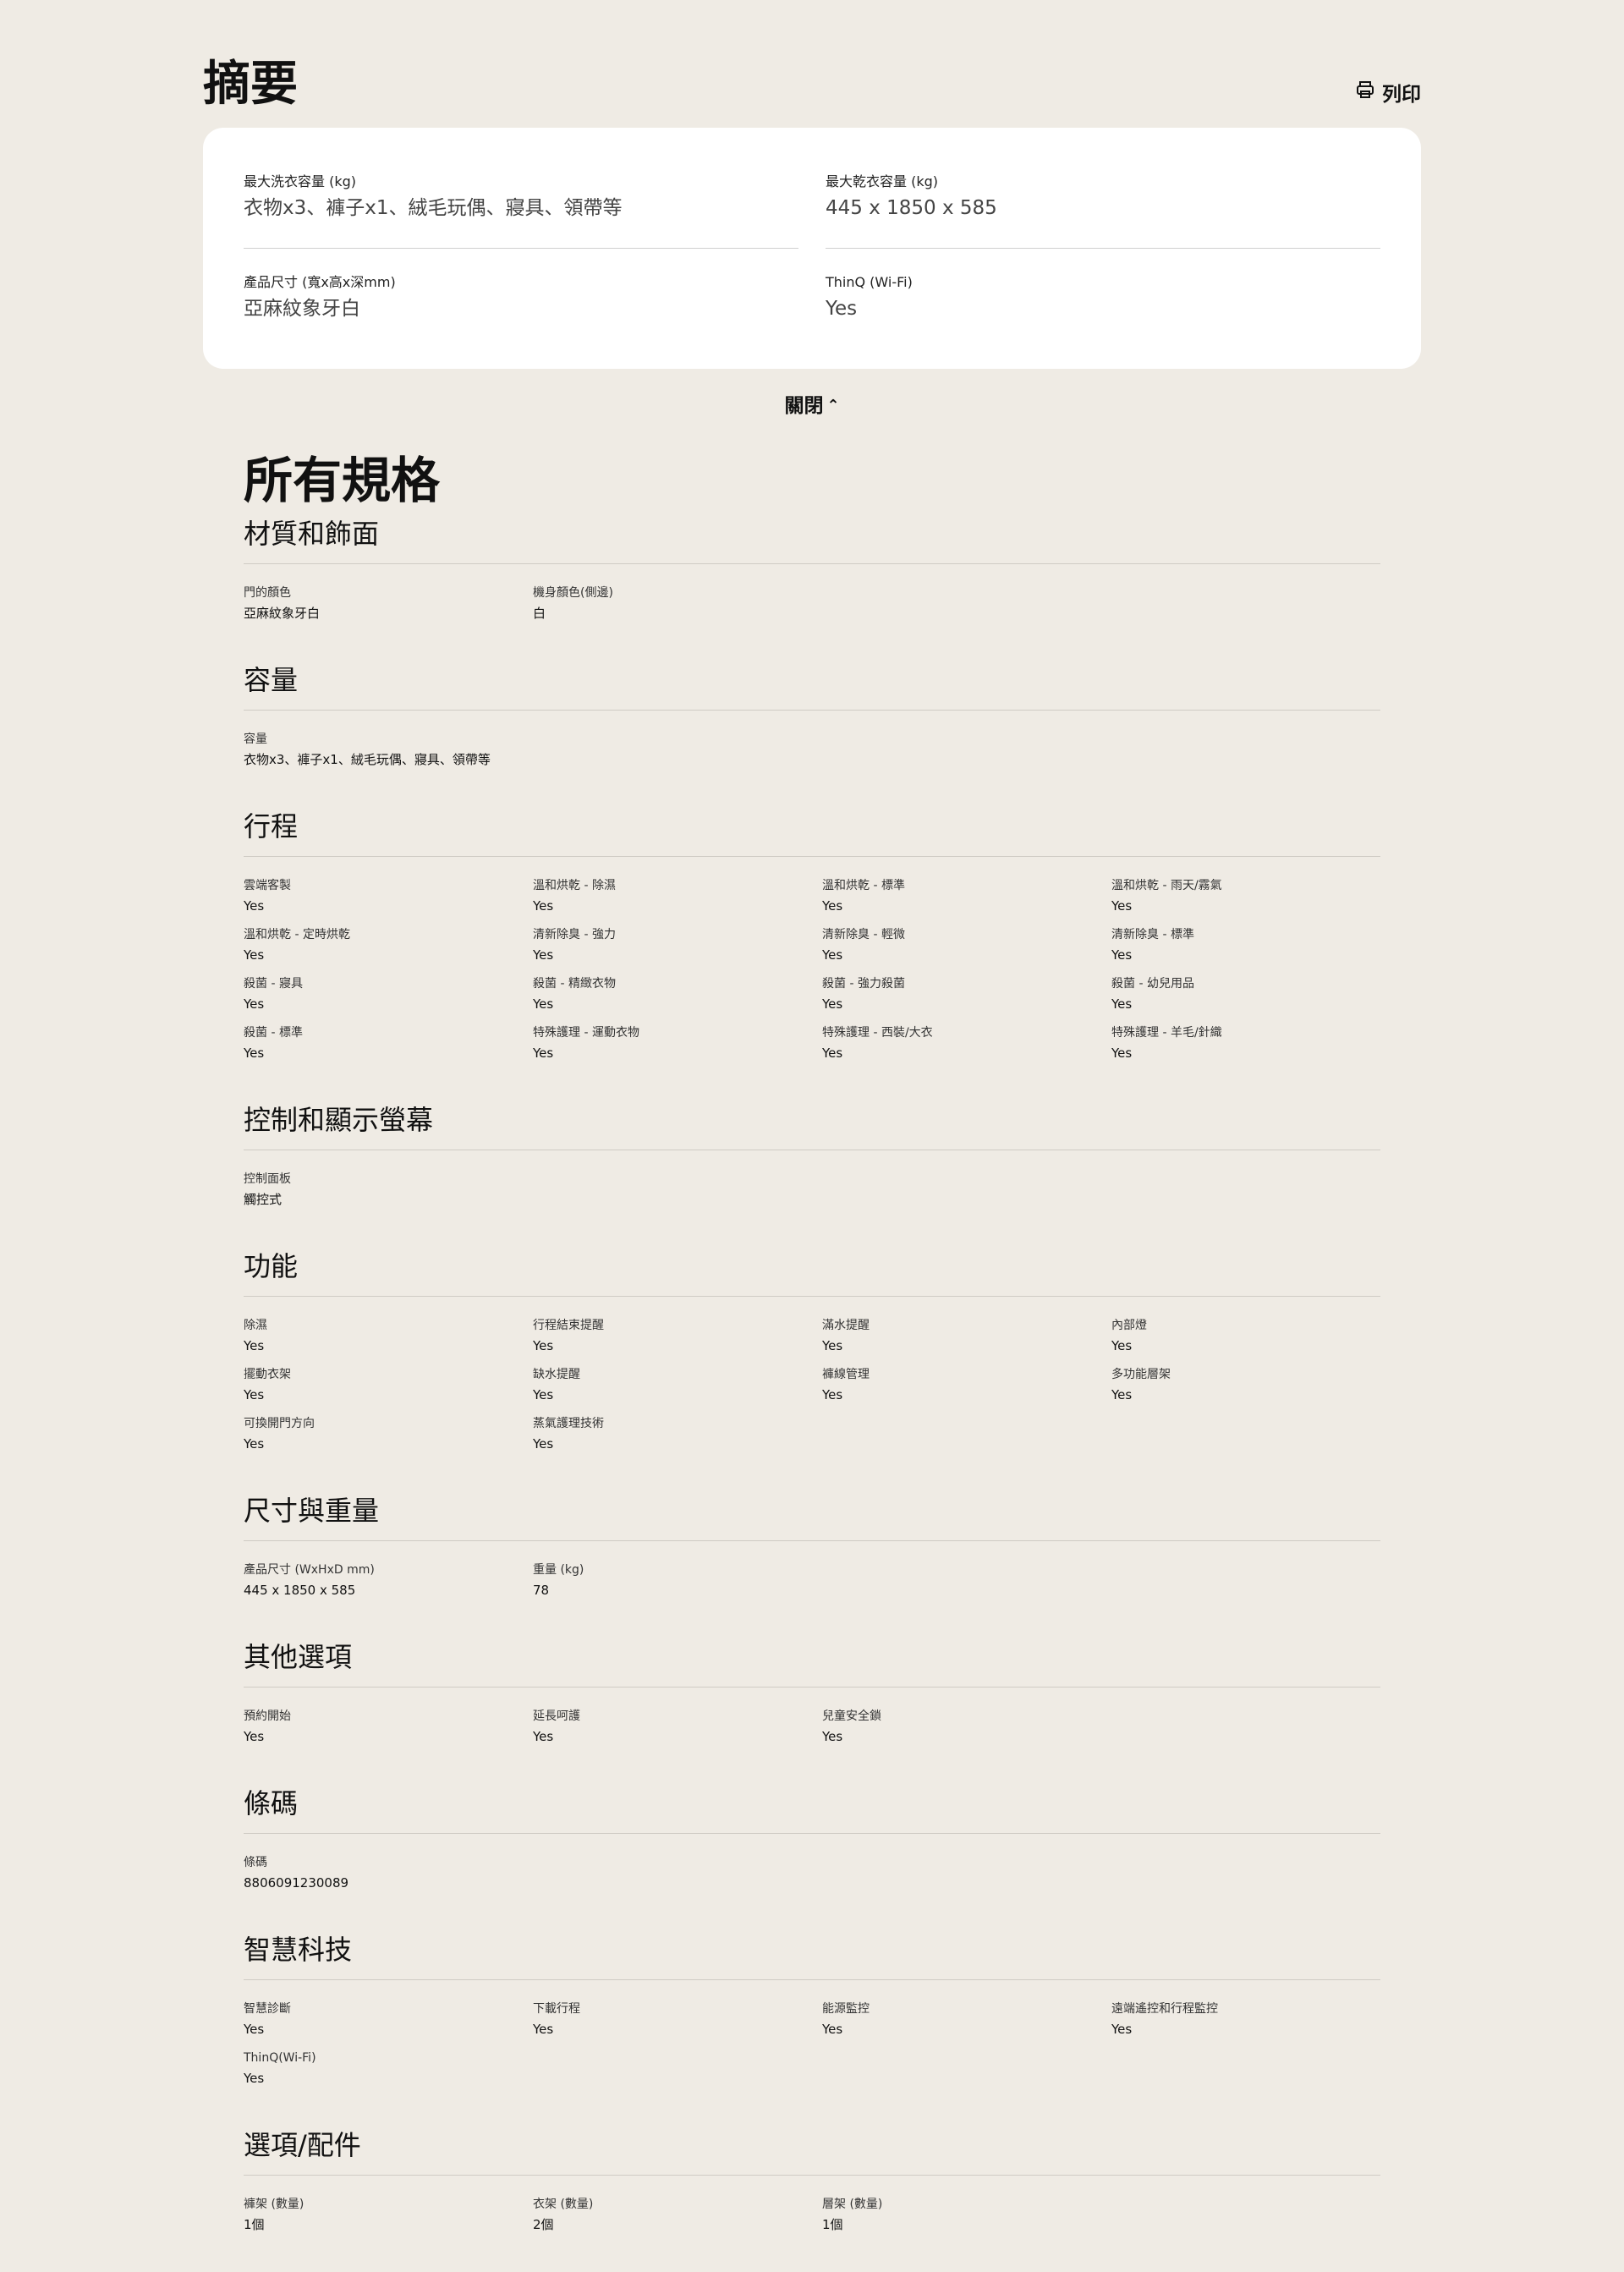 Image resolution: width=1624 pixels, height=2272 pixels. I want to click on section-title: 其他選項, so click(812, 1663).